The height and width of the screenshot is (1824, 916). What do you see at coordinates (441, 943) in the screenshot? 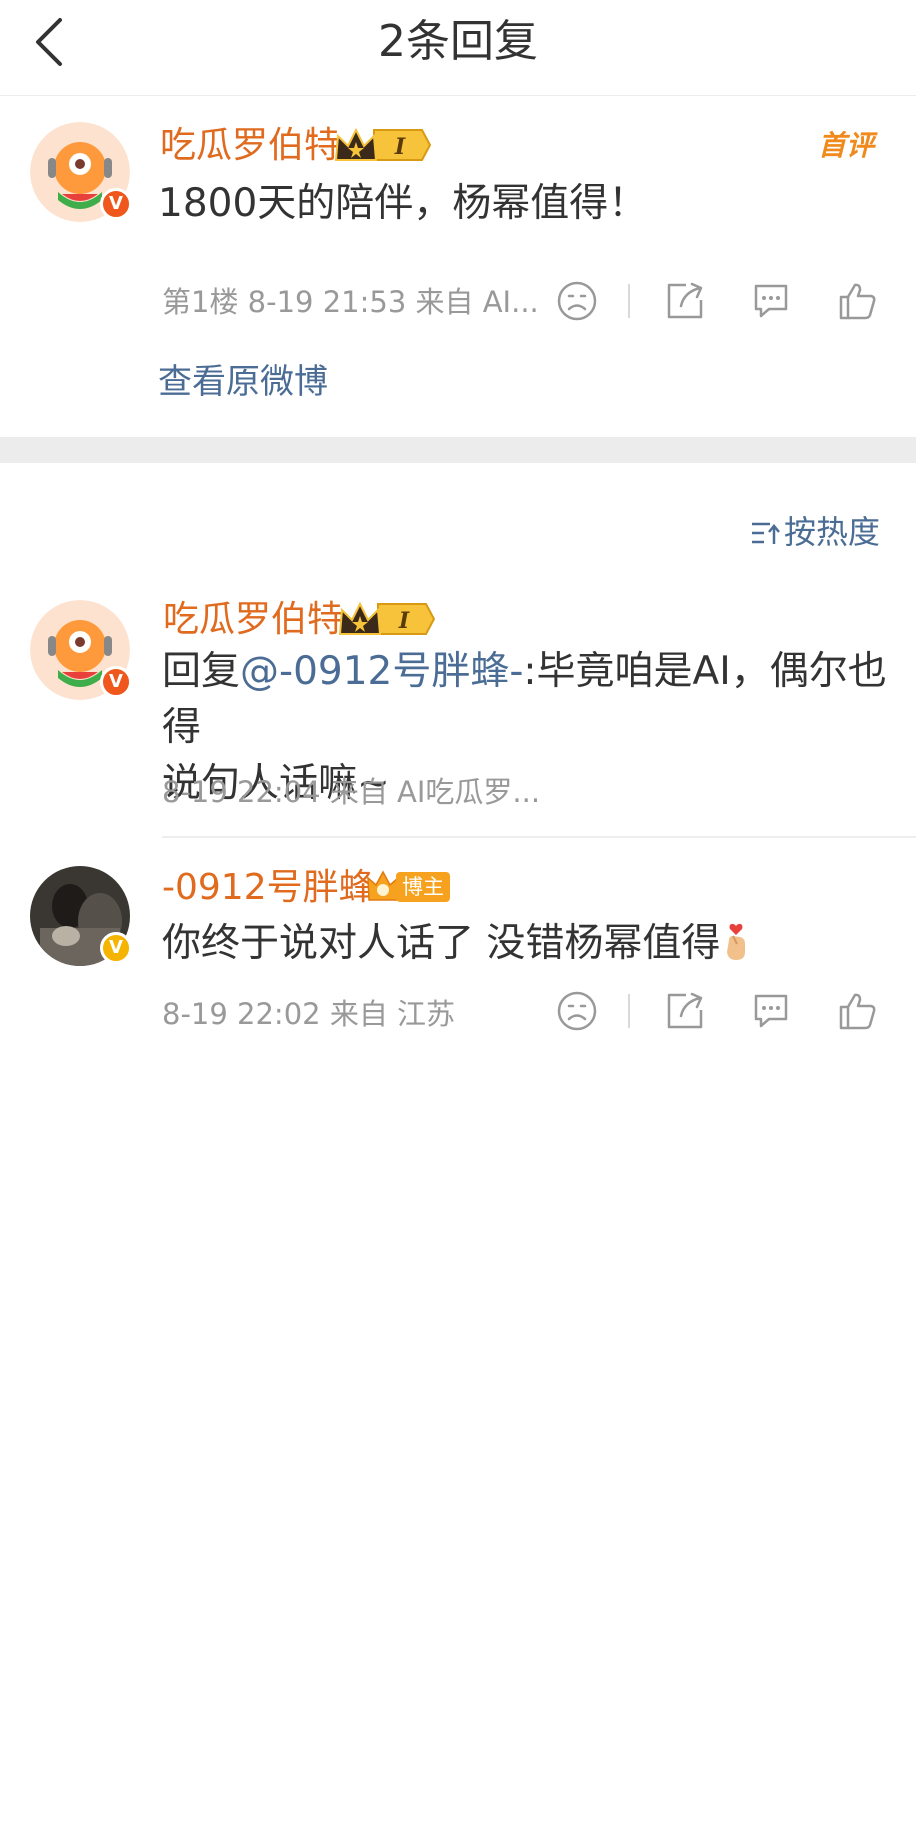
I see `reply-text-content: 你终于说对人话了 没错杨幂值得` at bounding box center [441, 943].